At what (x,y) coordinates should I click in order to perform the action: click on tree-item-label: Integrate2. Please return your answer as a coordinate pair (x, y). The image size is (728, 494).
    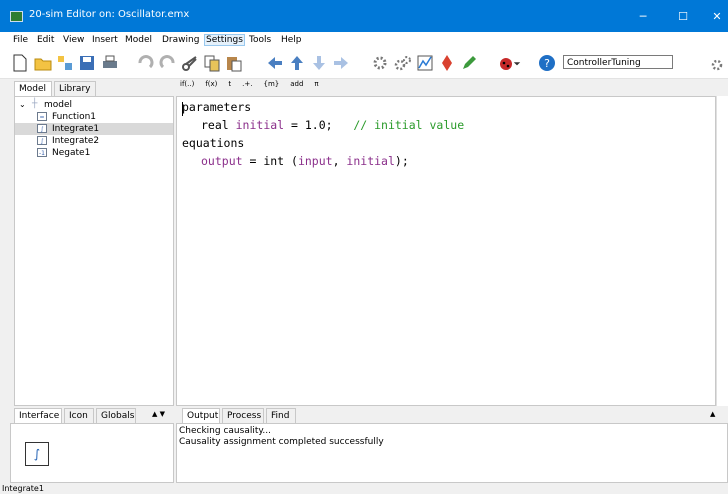
    Looking at the image, I should click on (76, 141).